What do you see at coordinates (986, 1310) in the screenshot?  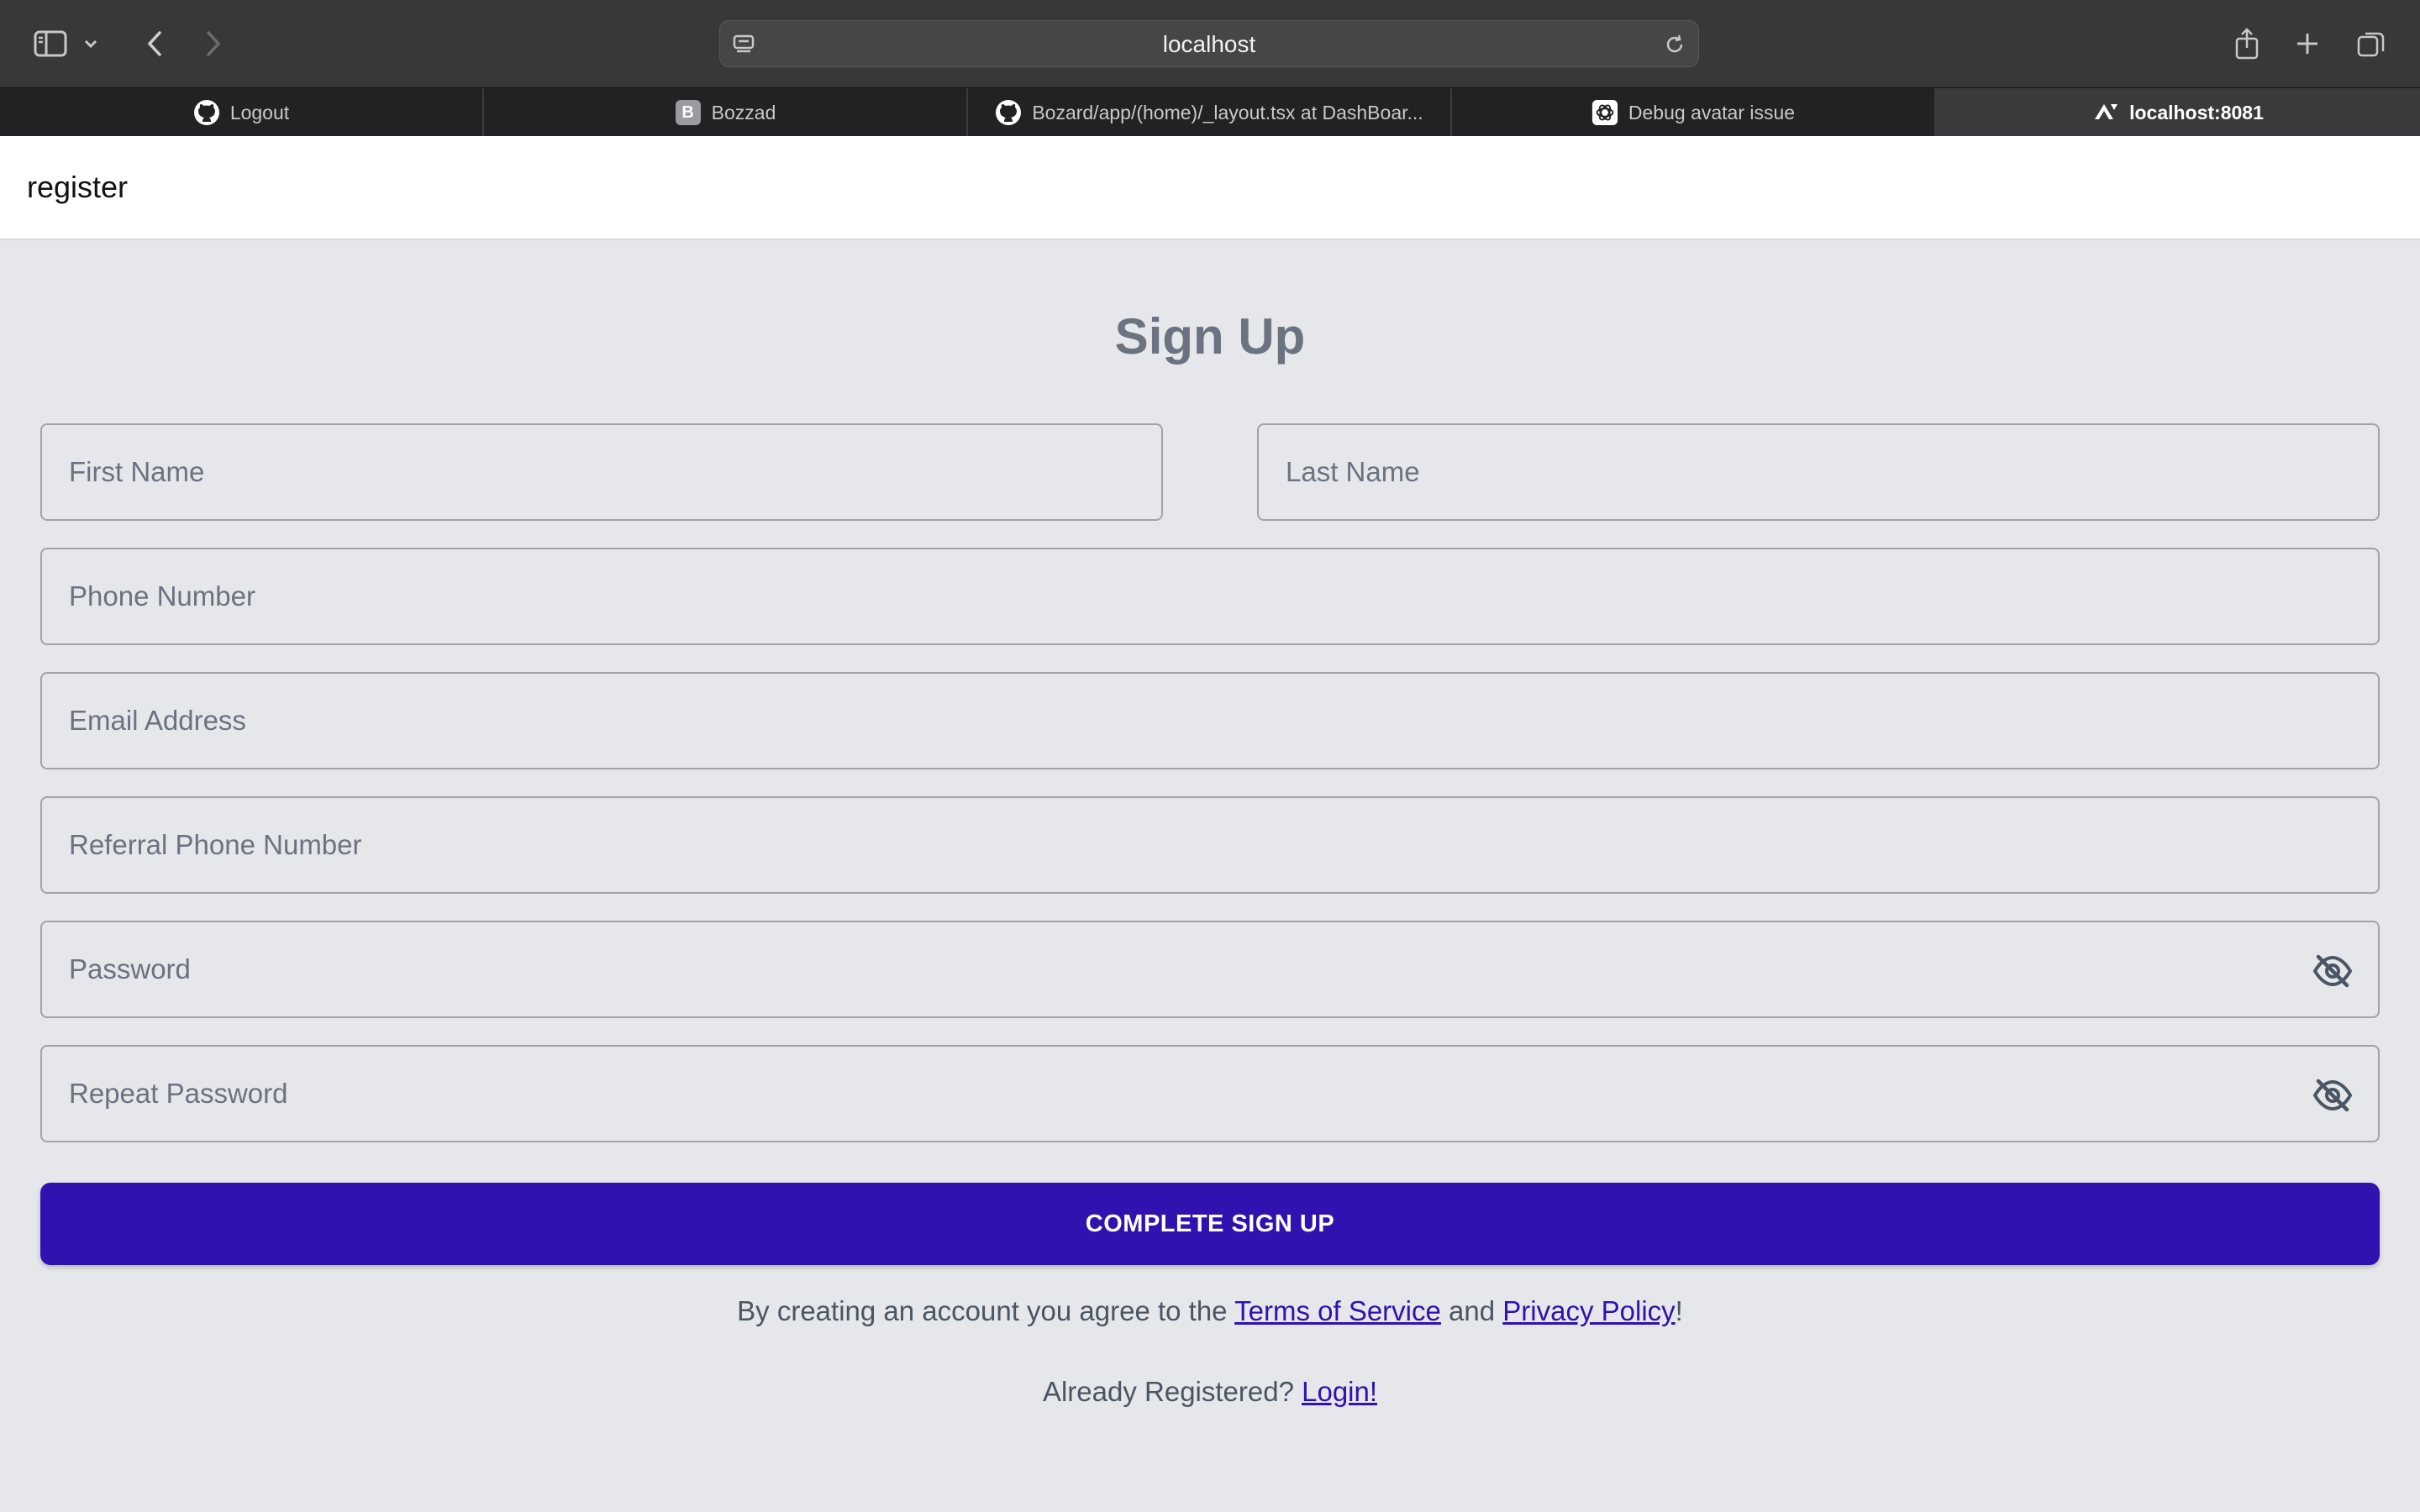 I see `legal-prefix: By creating an account you agree to the` at bounding box center [986, 1310].